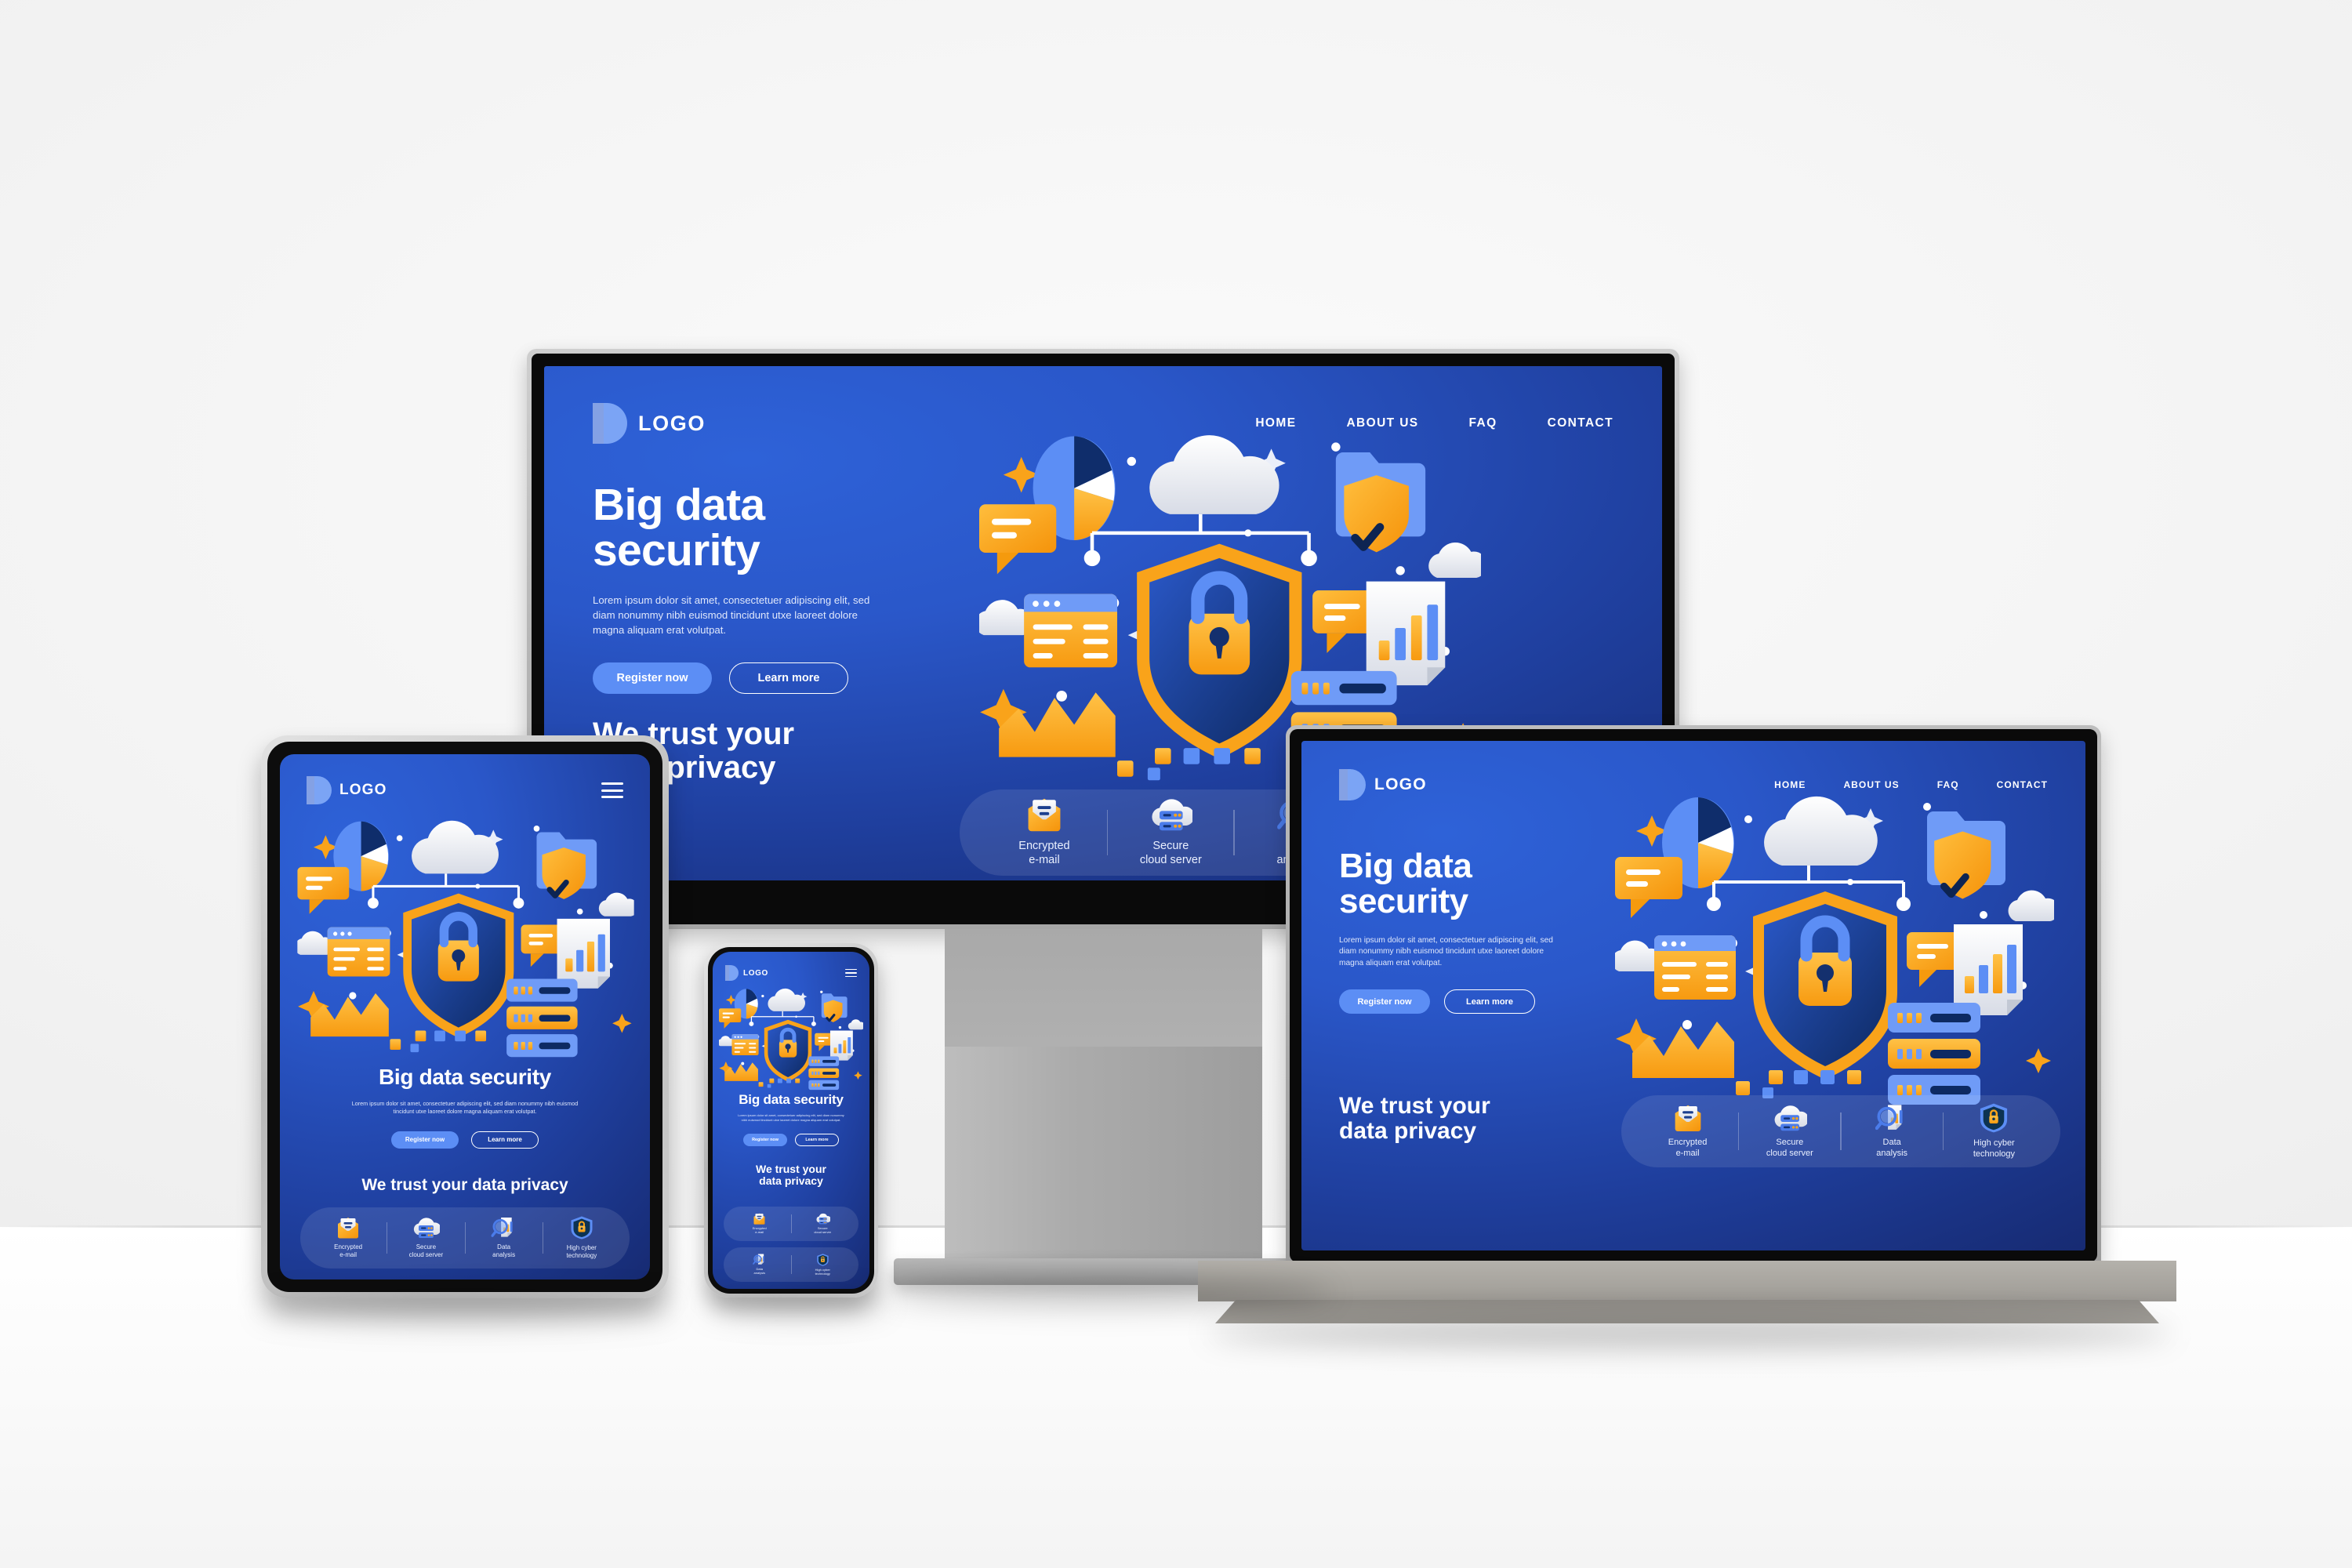 This screenshot has height=1568, width=2352. Describe the element at coordinates (1911, 784) in the screenshot. I see `laptop-nav-links: HOME ABOUT US FAQ CONTACT` at that location.